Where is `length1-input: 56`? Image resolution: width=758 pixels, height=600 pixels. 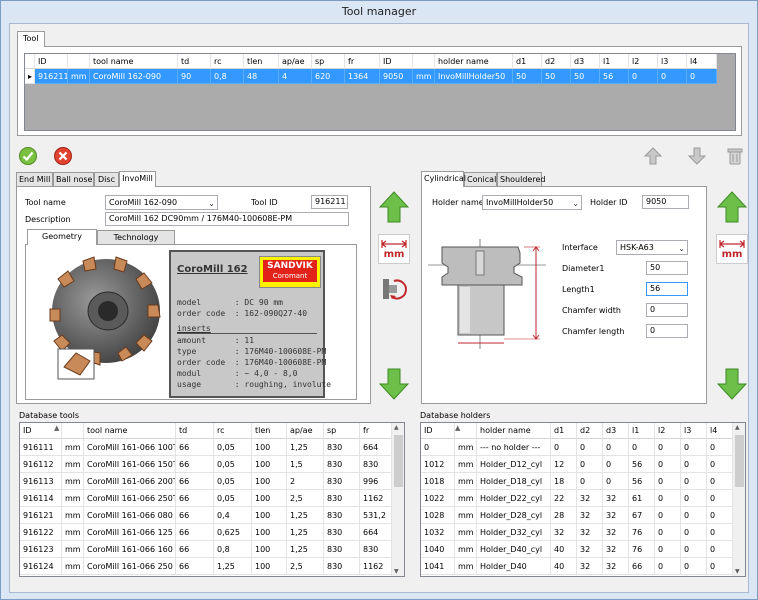
length1-input: 56 is located at coordinates (667, 289).